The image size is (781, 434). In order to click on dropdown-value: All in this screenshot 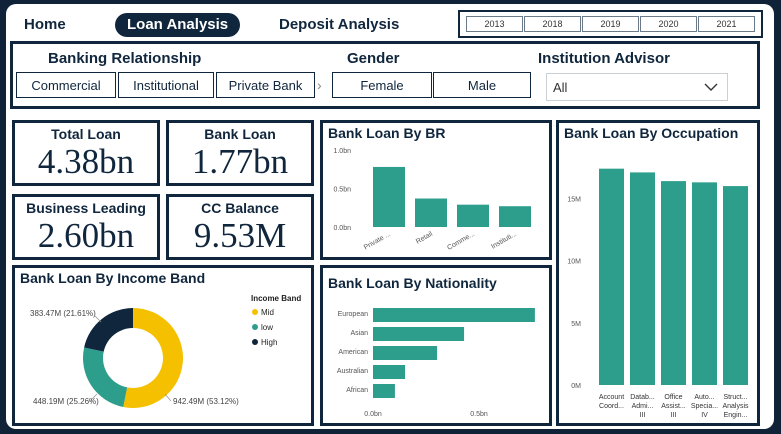, I will do `click(560, 87)`.